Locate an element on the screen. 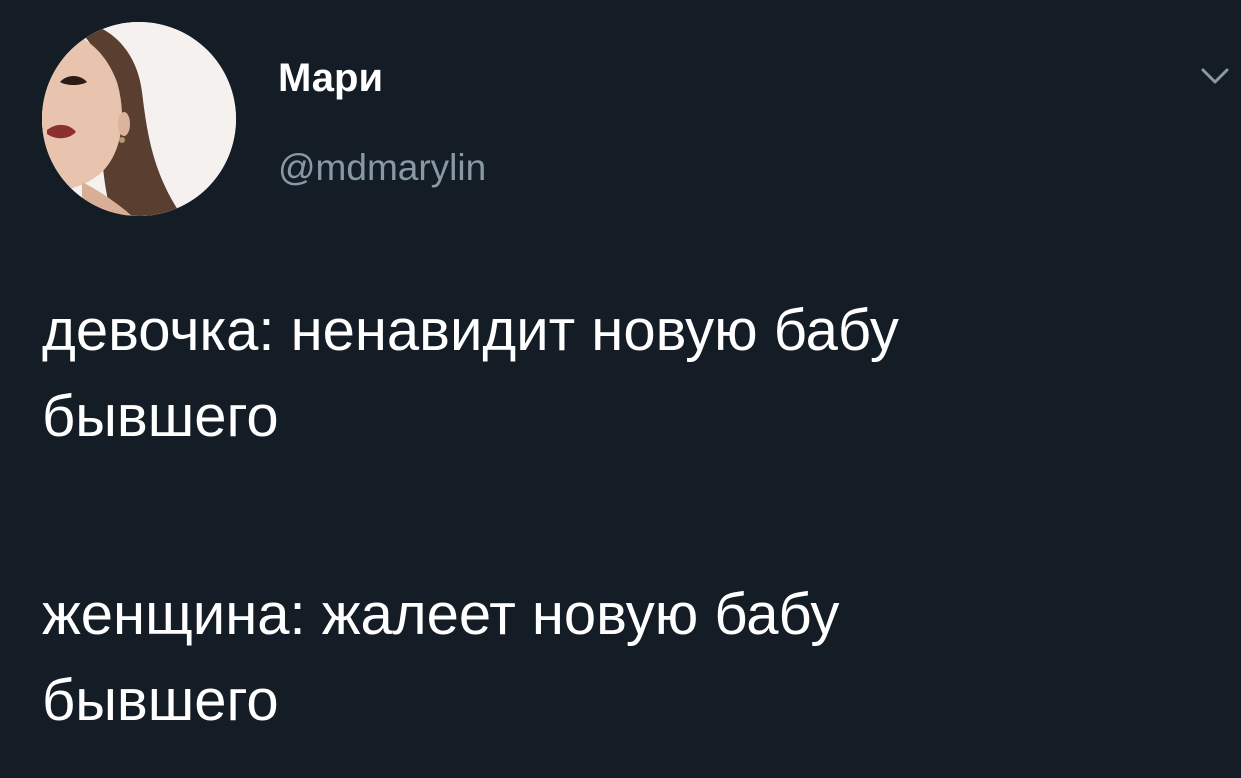 The width and height of the screenshot is (1241, 778). profile-photo is located at coordinates (139, 119).